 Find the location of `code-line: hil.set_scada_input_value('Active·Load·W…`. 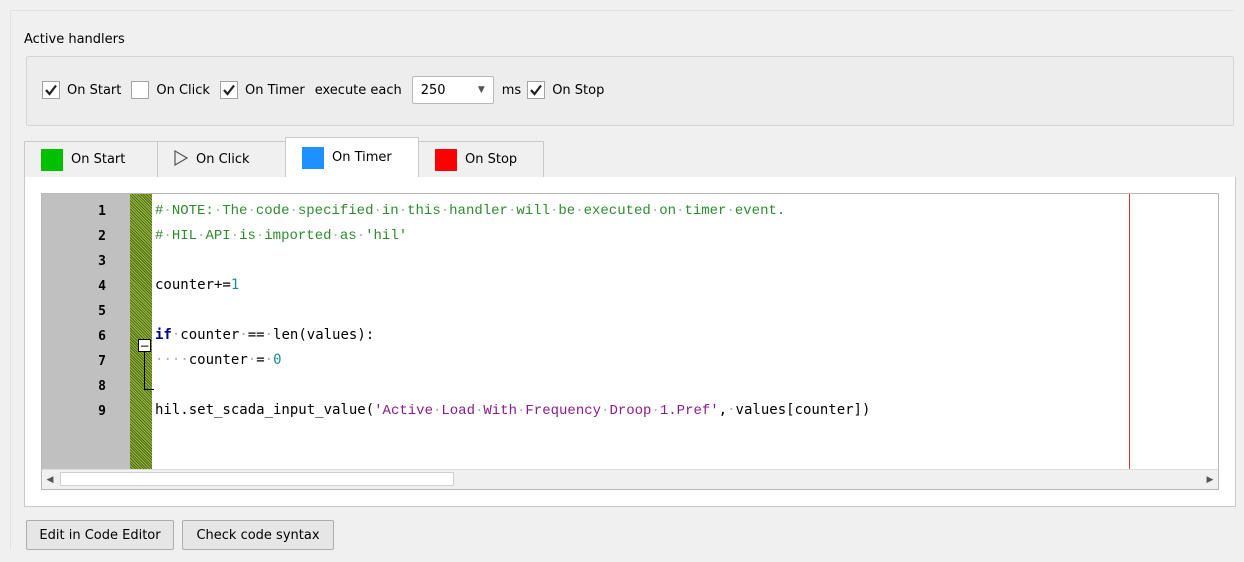

code-line: hil.set_scada_input_value('Active·Load·W… is located at coordinates (513, 410).